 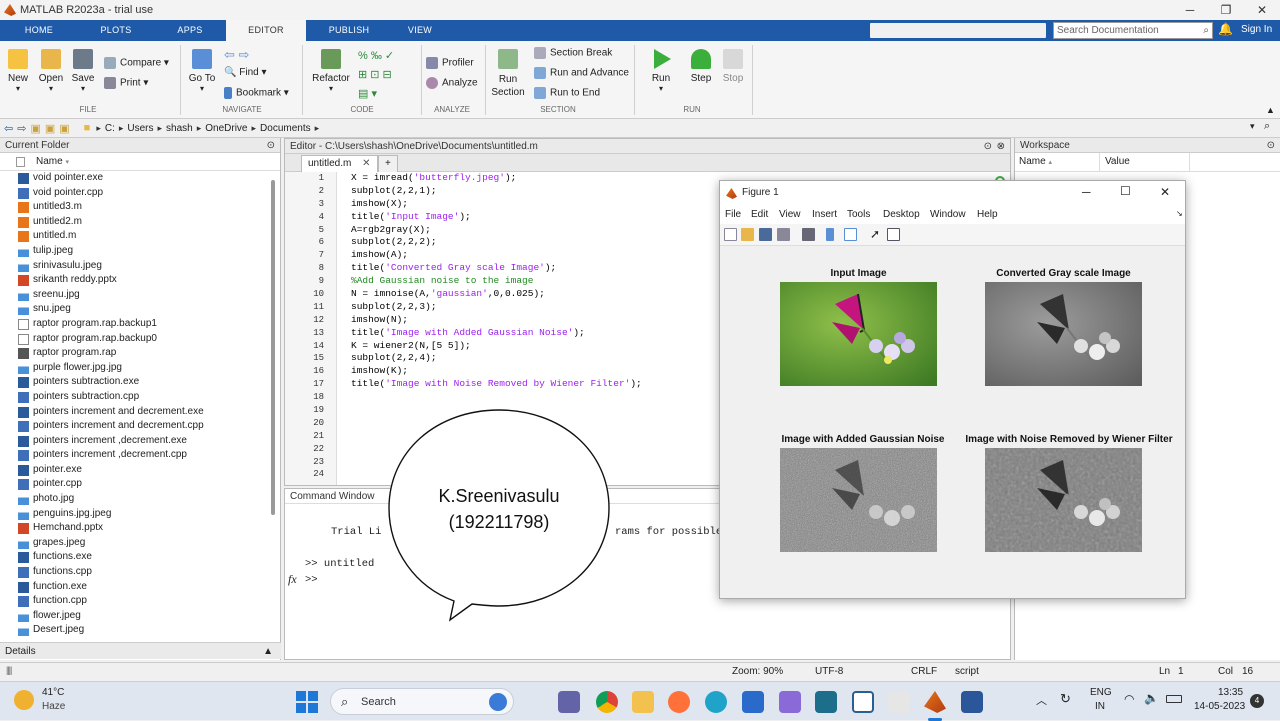 I want to click on section-break-button: Section Break, so click(x=573, y=53).